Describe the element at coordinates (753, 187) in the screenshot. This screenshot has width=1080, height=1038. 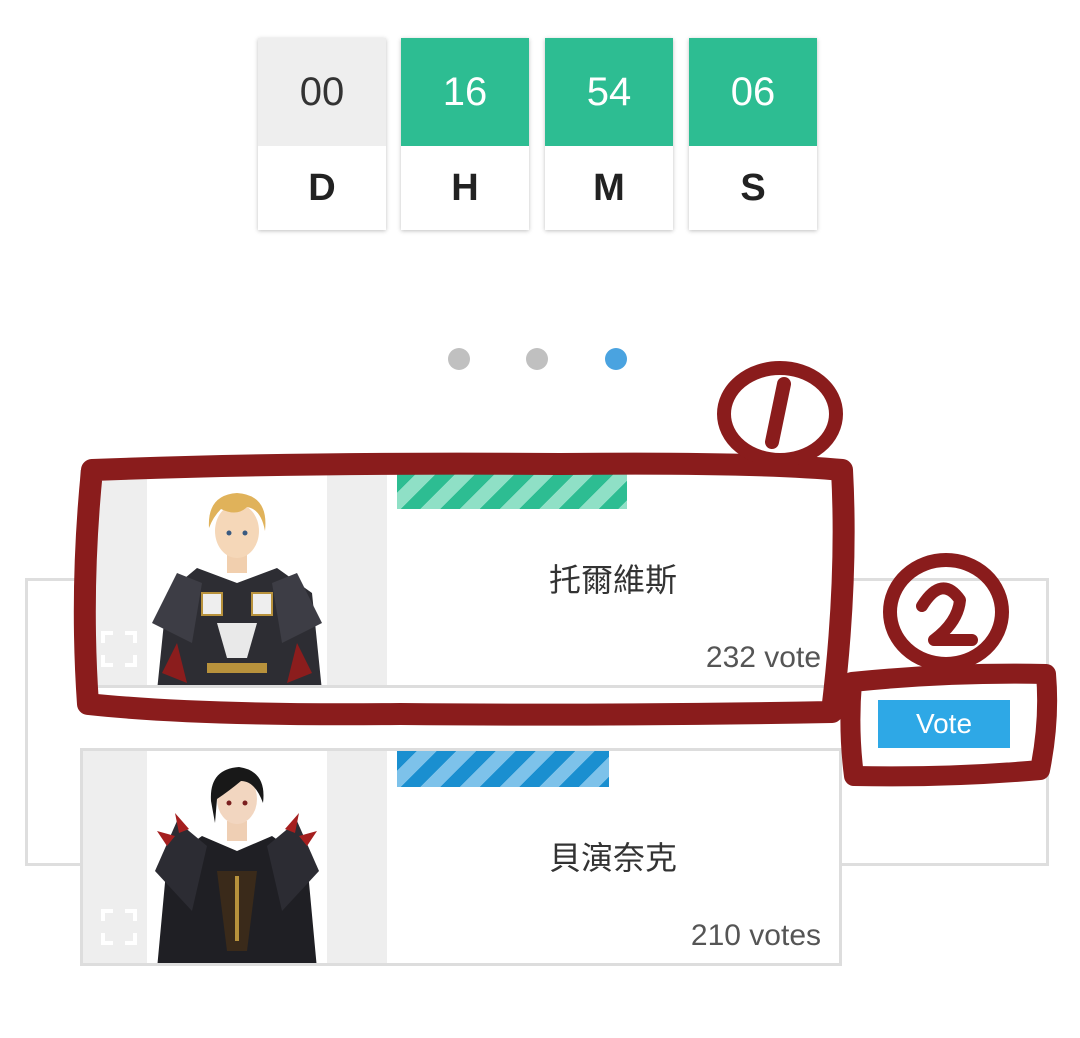
I see `countdown-seconds-label: S` at that location.